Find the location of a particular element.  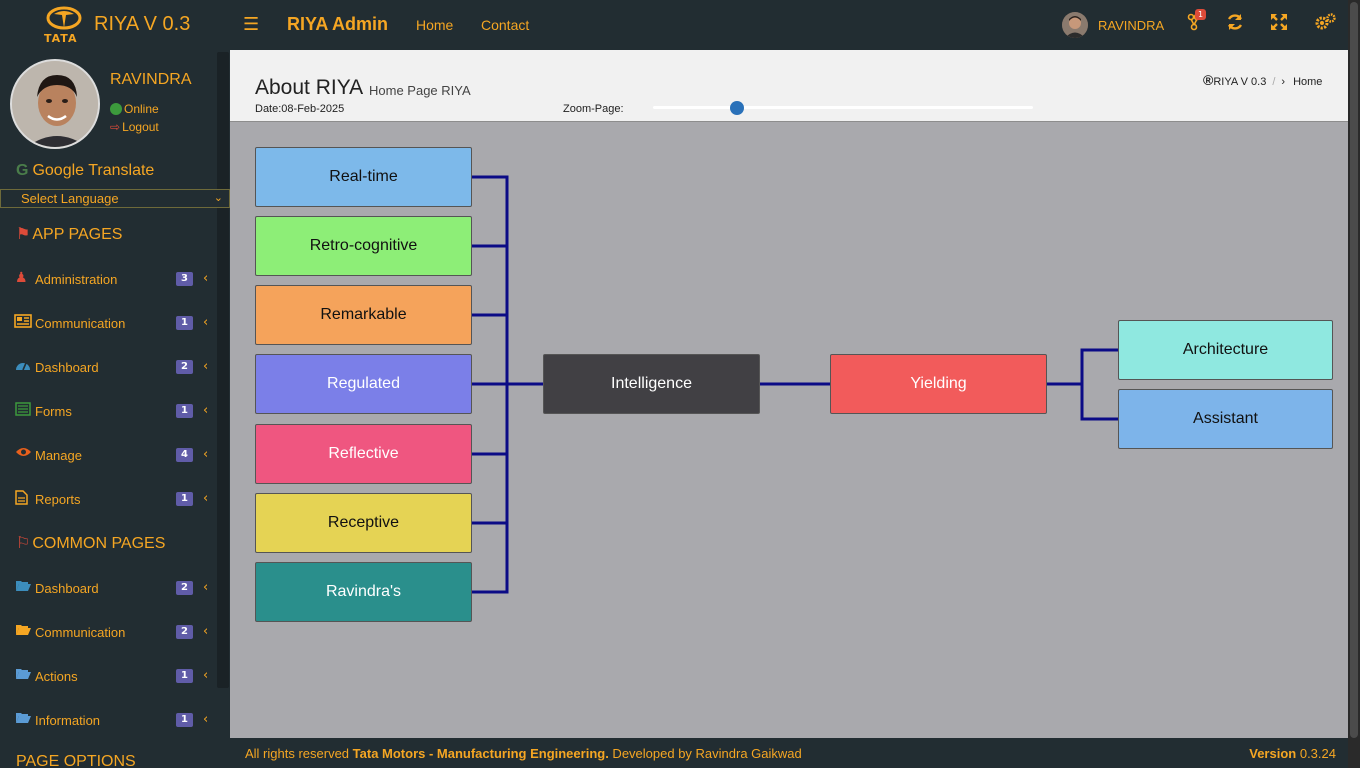

sidebar-scrollbar is located at coordinates (223, 370).